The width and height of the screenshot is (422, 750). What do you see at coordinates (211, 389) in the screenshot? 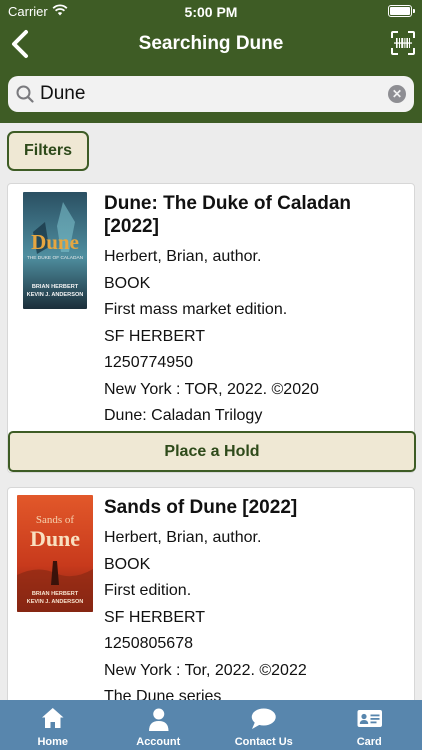
I see `book-publication: New York : TOR, 2022. ©2020` at bounding box center [211, 389].